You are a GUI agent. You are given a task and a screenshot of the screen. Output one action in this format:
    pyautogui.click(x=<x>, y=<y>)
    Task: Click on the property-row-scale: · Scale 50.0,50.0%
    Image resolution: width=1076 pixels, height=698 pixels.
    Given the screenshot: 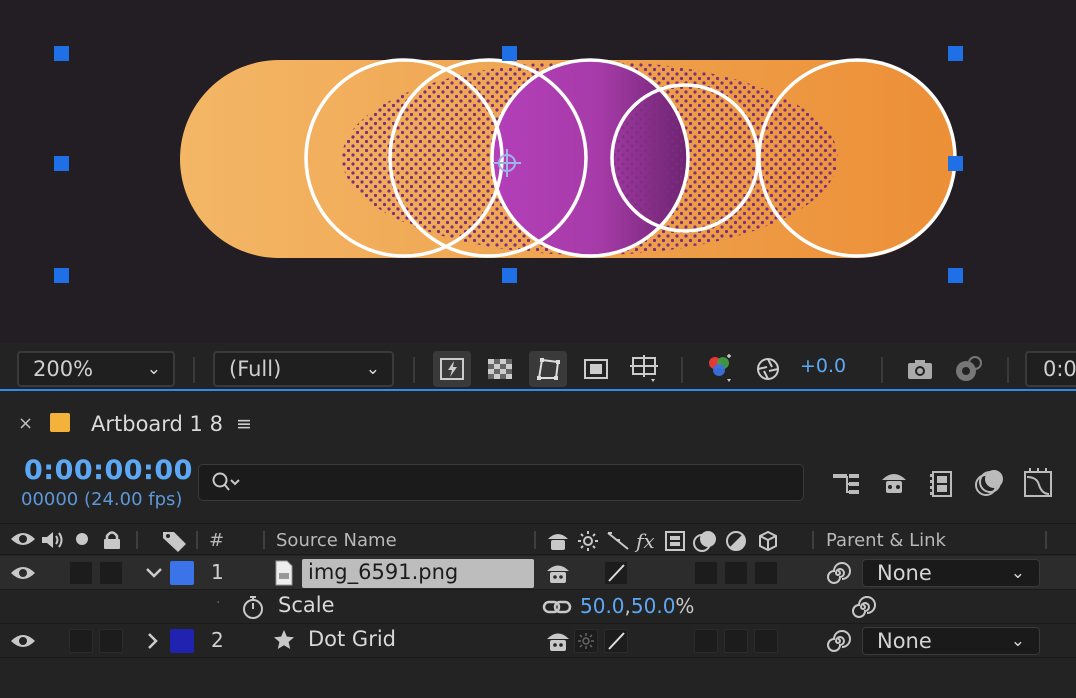 What is the action you would take?
    pyautogui.click(x=538, y=607)
    